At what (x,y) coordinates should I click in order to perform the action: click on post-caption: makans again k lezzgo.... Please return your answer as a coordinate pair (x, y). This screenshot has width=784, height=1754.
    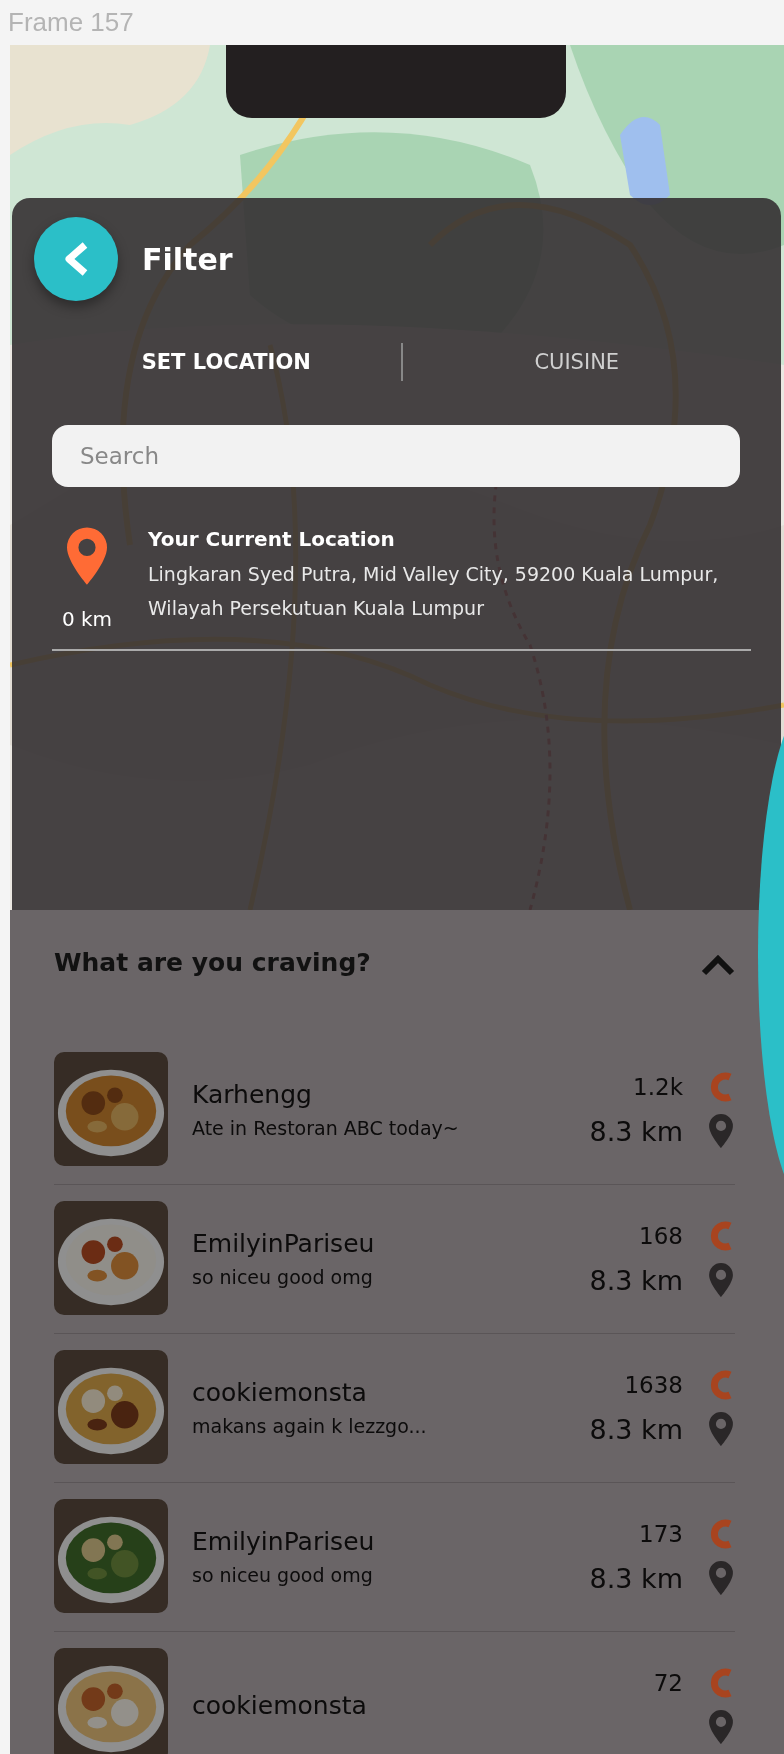
    Looking at the image, I should click on (310, 1425).